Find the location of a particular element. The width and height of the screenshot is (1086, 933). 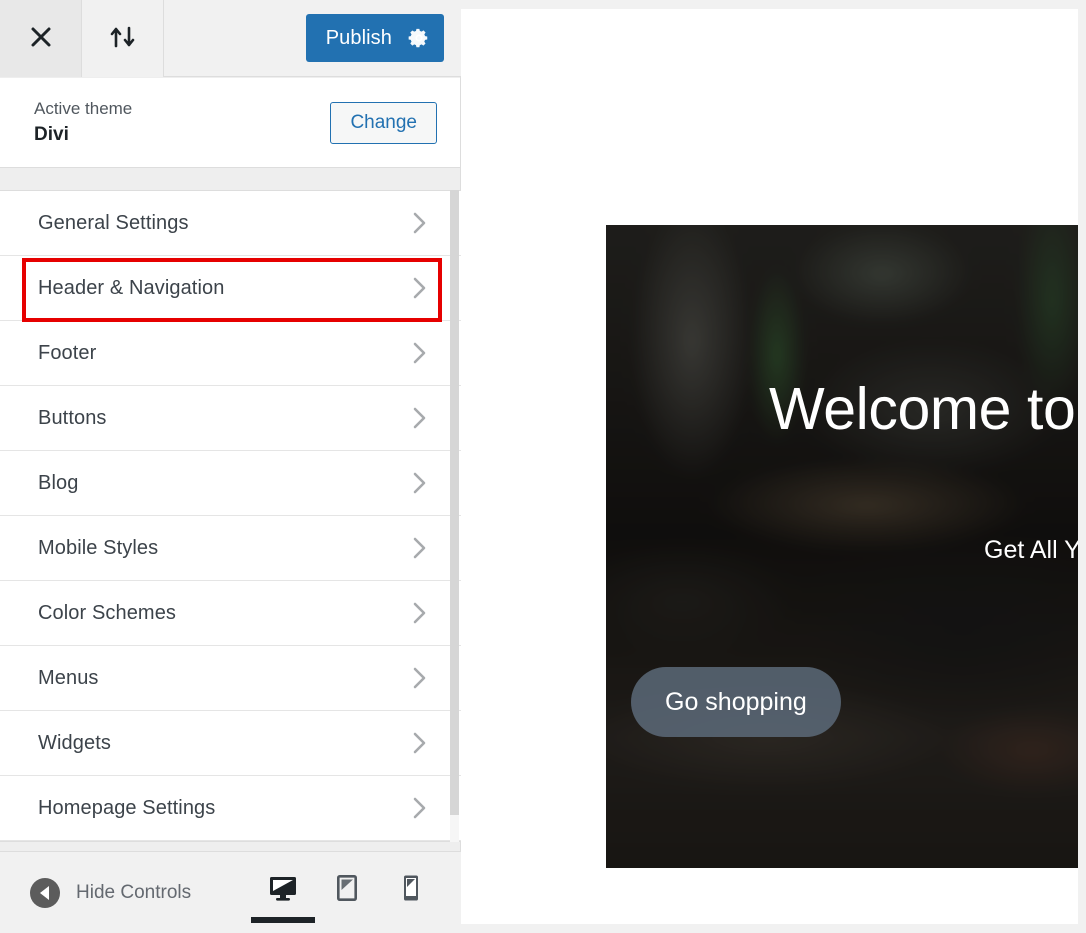

sidebar-item-label: Footer is located at coordinates (67, 352).